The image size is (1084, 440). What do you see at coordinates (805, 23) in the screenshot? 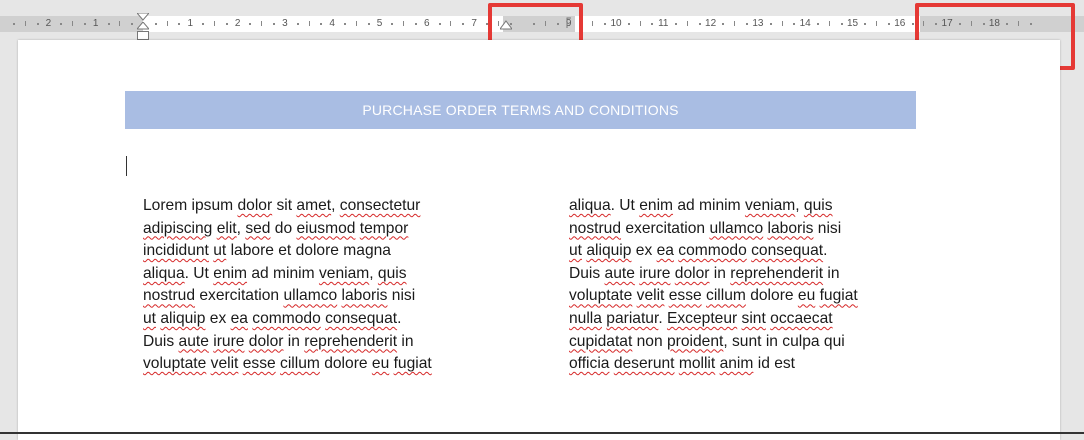
I see `ruler-number: 14` at bounding box center [805, 23].